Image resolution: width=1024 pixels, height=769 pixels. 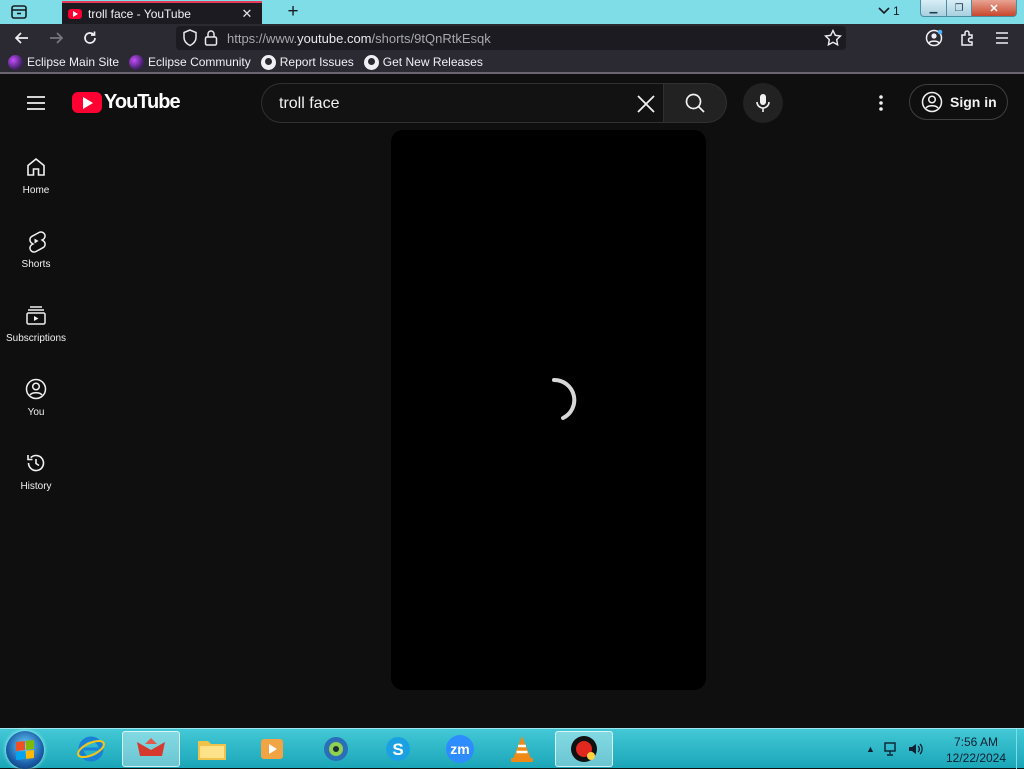 I want to click on bookmark-eclipse-community: Eclipse Community, so click(x=190, y=62).